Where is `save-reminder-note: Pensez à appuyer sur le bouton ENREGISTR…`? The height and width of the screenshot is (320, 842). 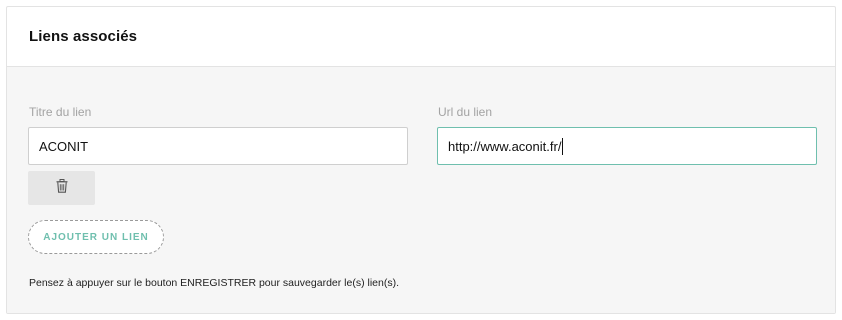 save-reminder-note: Pensez à appuyer sur le bouton ENREGISTR… is located at coordinates (214, 283).